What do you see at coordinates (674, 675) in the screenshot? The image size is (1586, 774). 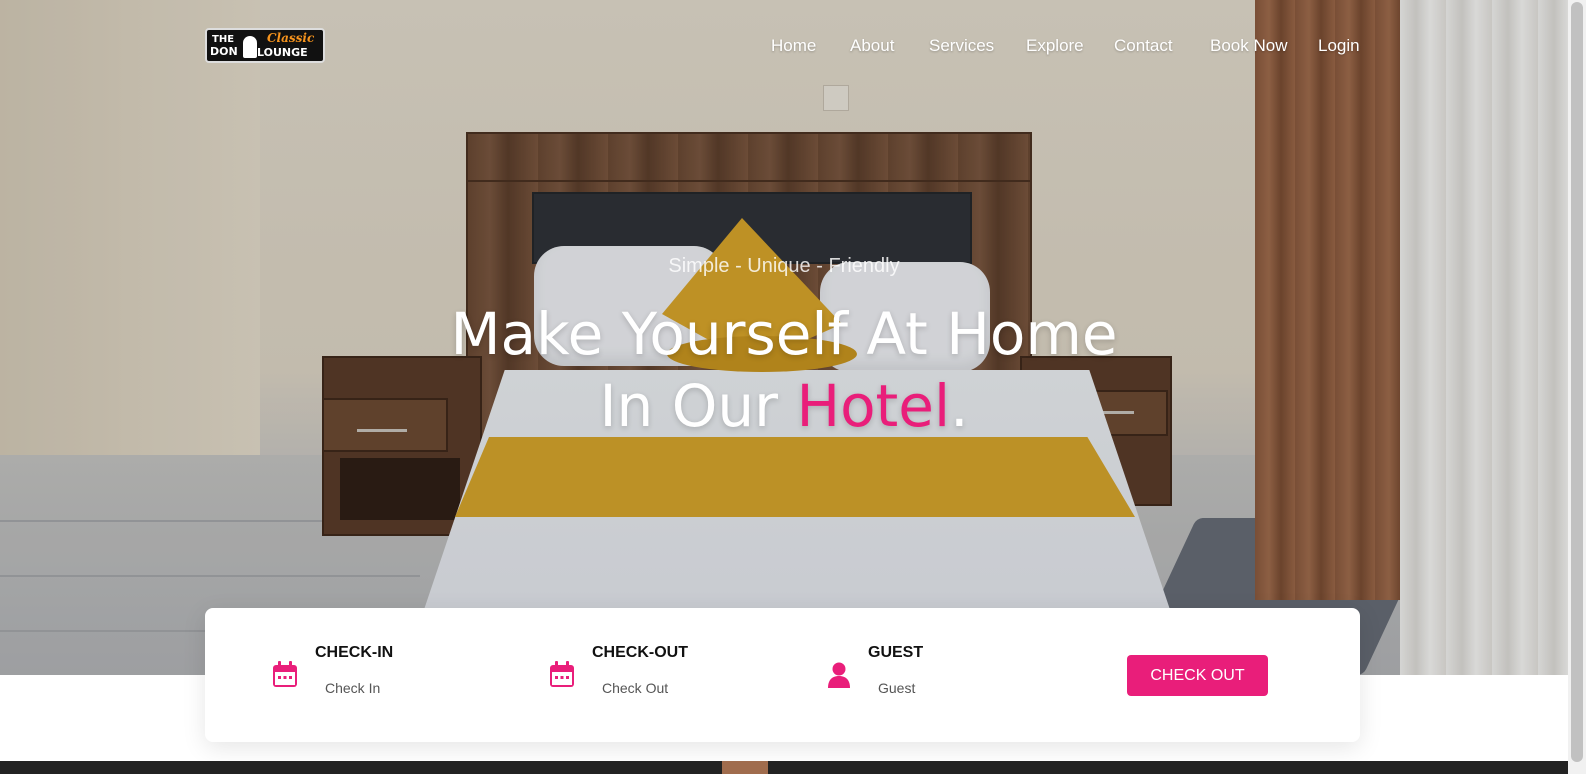 I see `checkout-field: CHECK-OUT` at bounding box center [674, 675].